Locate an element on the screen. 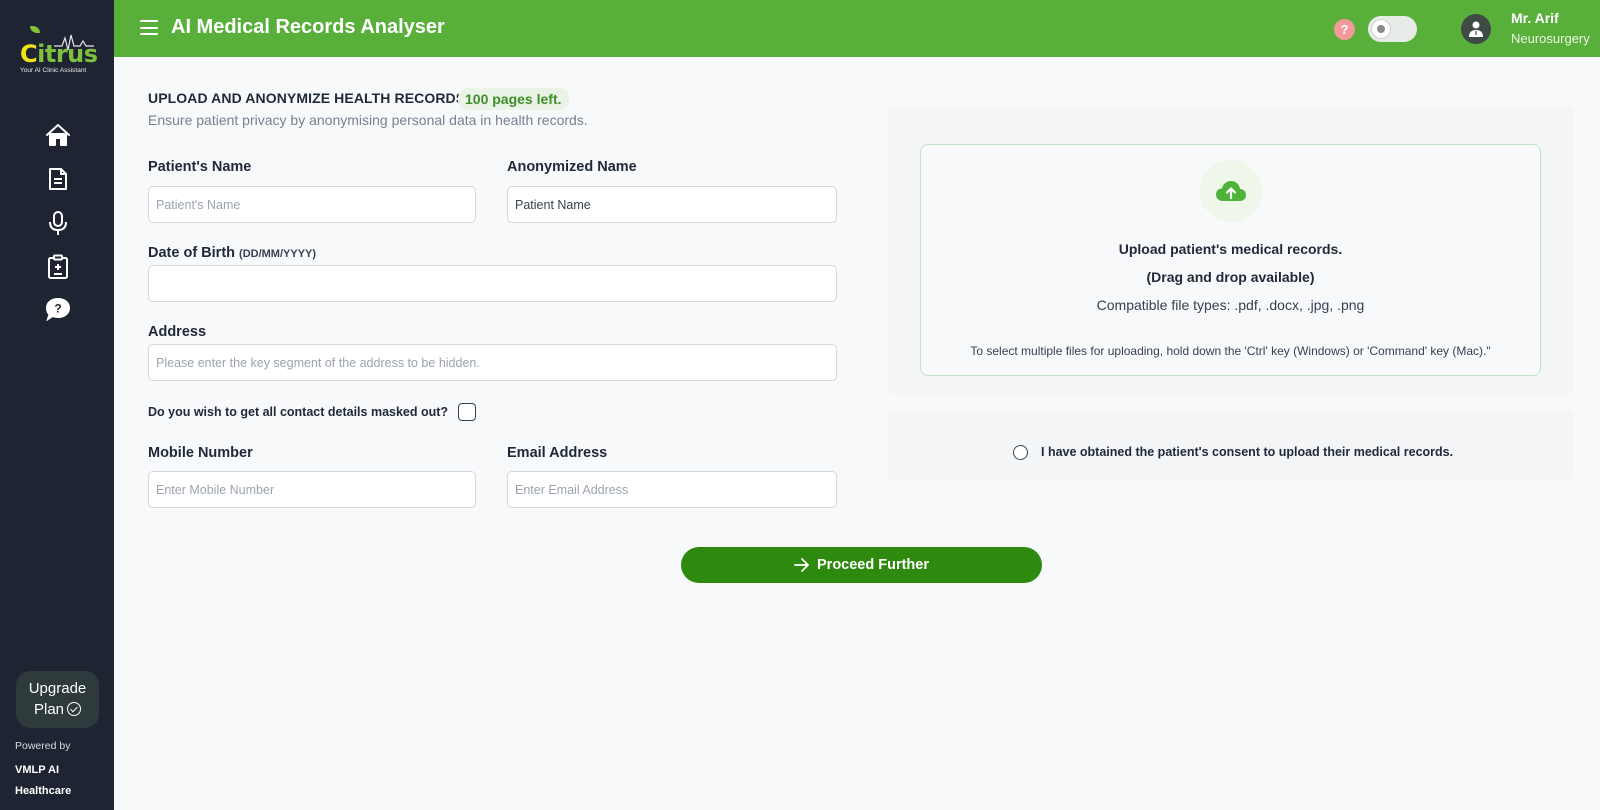  nav-reports is located at coordinates (58, 267).